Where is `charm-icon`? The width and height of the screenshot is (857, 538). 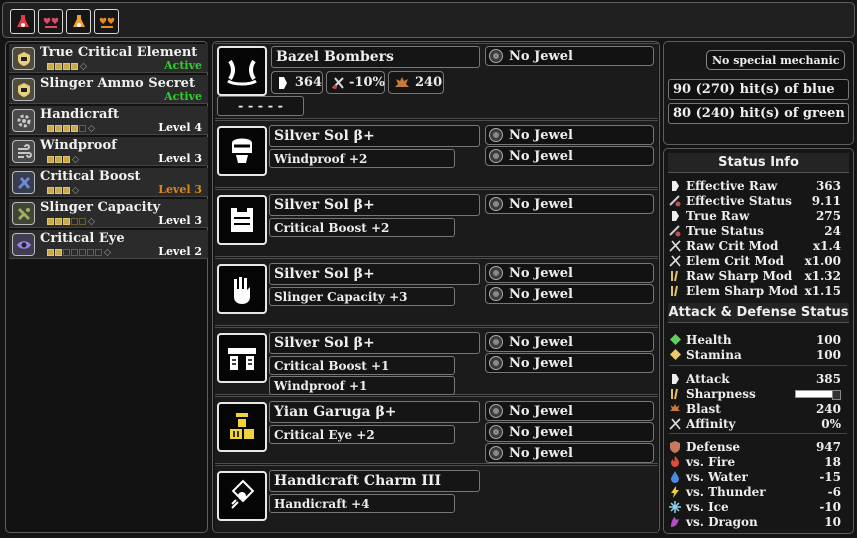 charm-icon is located at coordinates (242, 496).